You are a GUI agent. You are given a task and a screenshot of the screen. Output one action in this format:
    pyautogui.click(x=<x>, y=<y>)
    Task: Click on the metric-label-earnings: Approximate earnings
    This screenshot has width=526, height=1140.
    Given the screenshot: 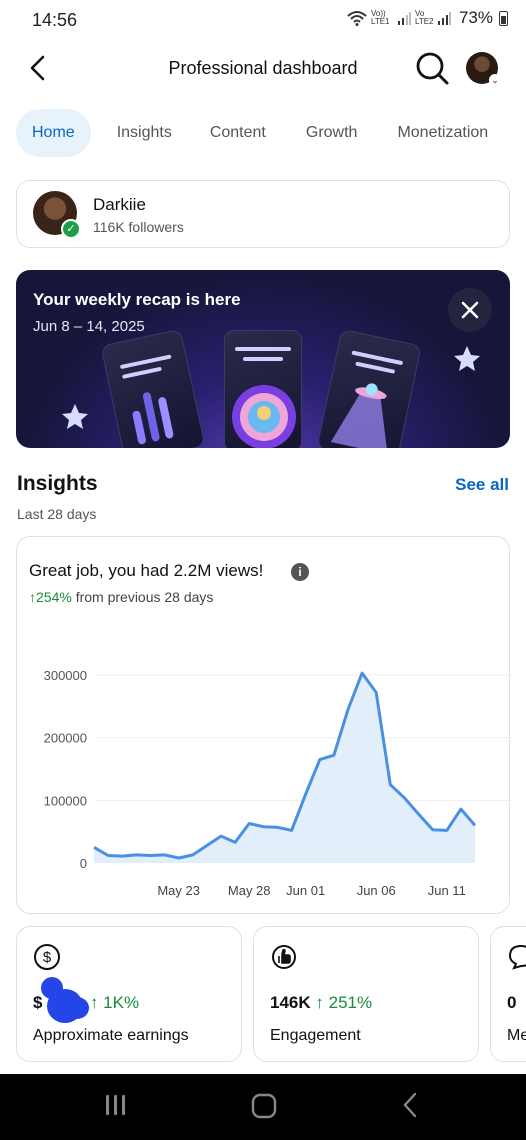 What is the action you would take?
    pyautogui.click(x=111, y=1035)
    